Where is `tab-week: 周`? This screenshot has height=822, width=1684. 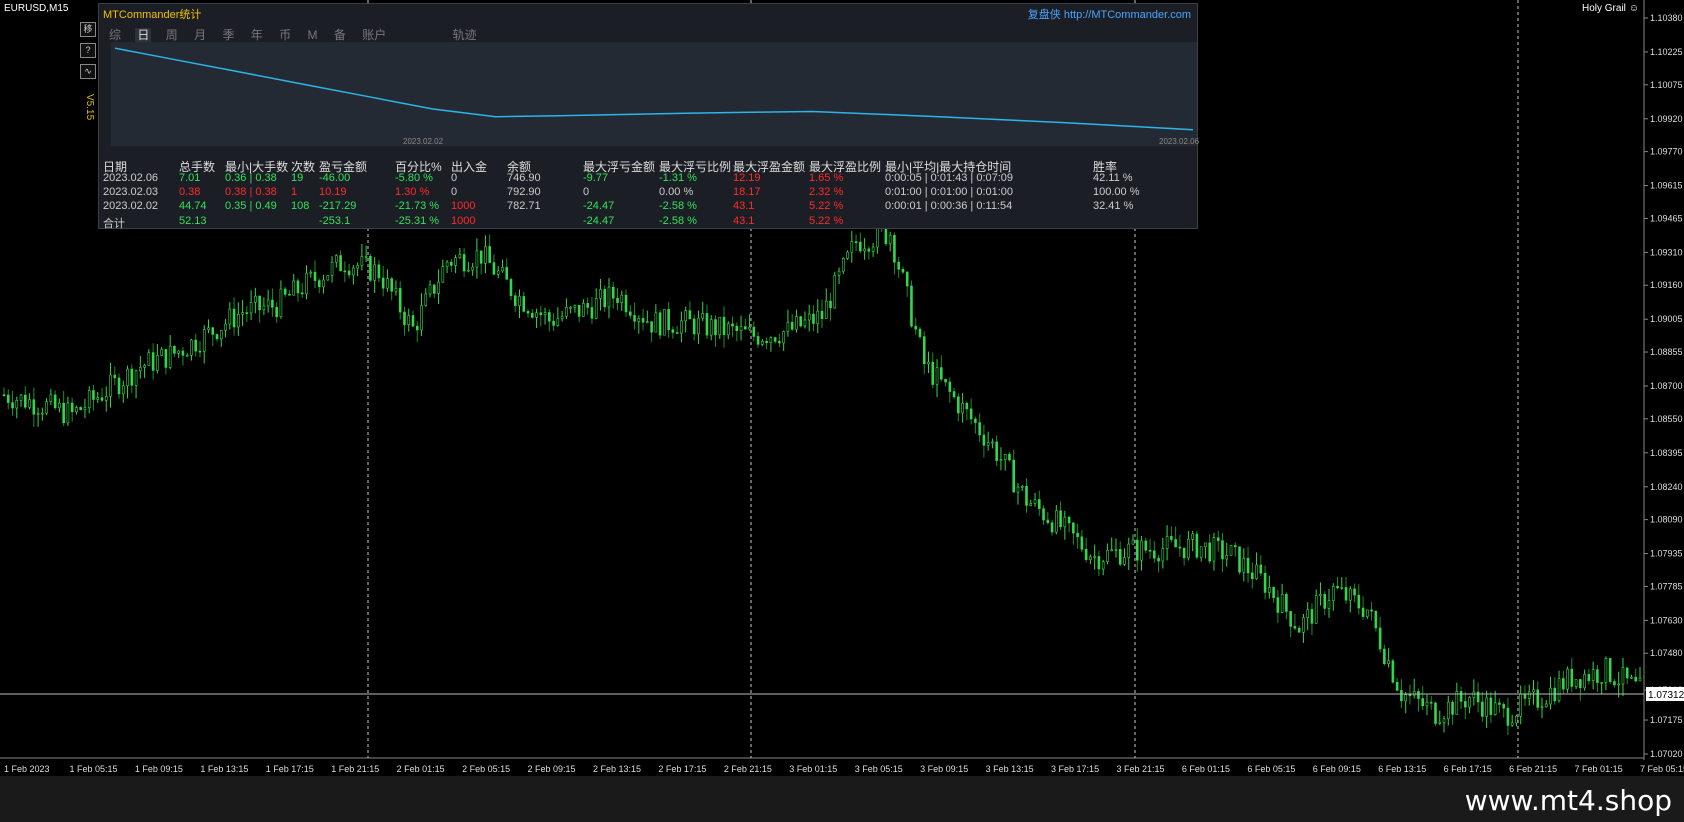 tab-week: 周 is located at coordinates (172, 35).